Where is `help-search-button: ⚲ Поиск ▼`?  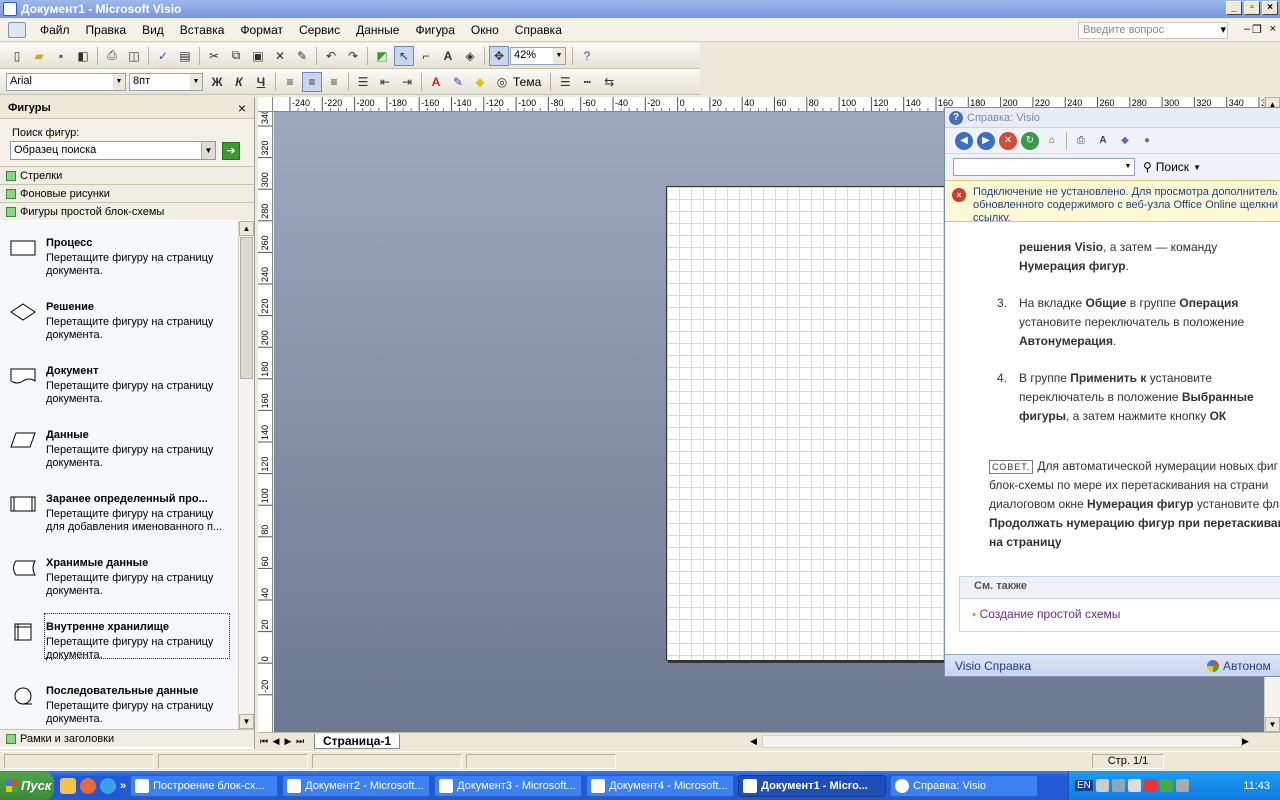
help-search-button: ⚲ Поиск ▼ is located at coordinates (1172, 167).